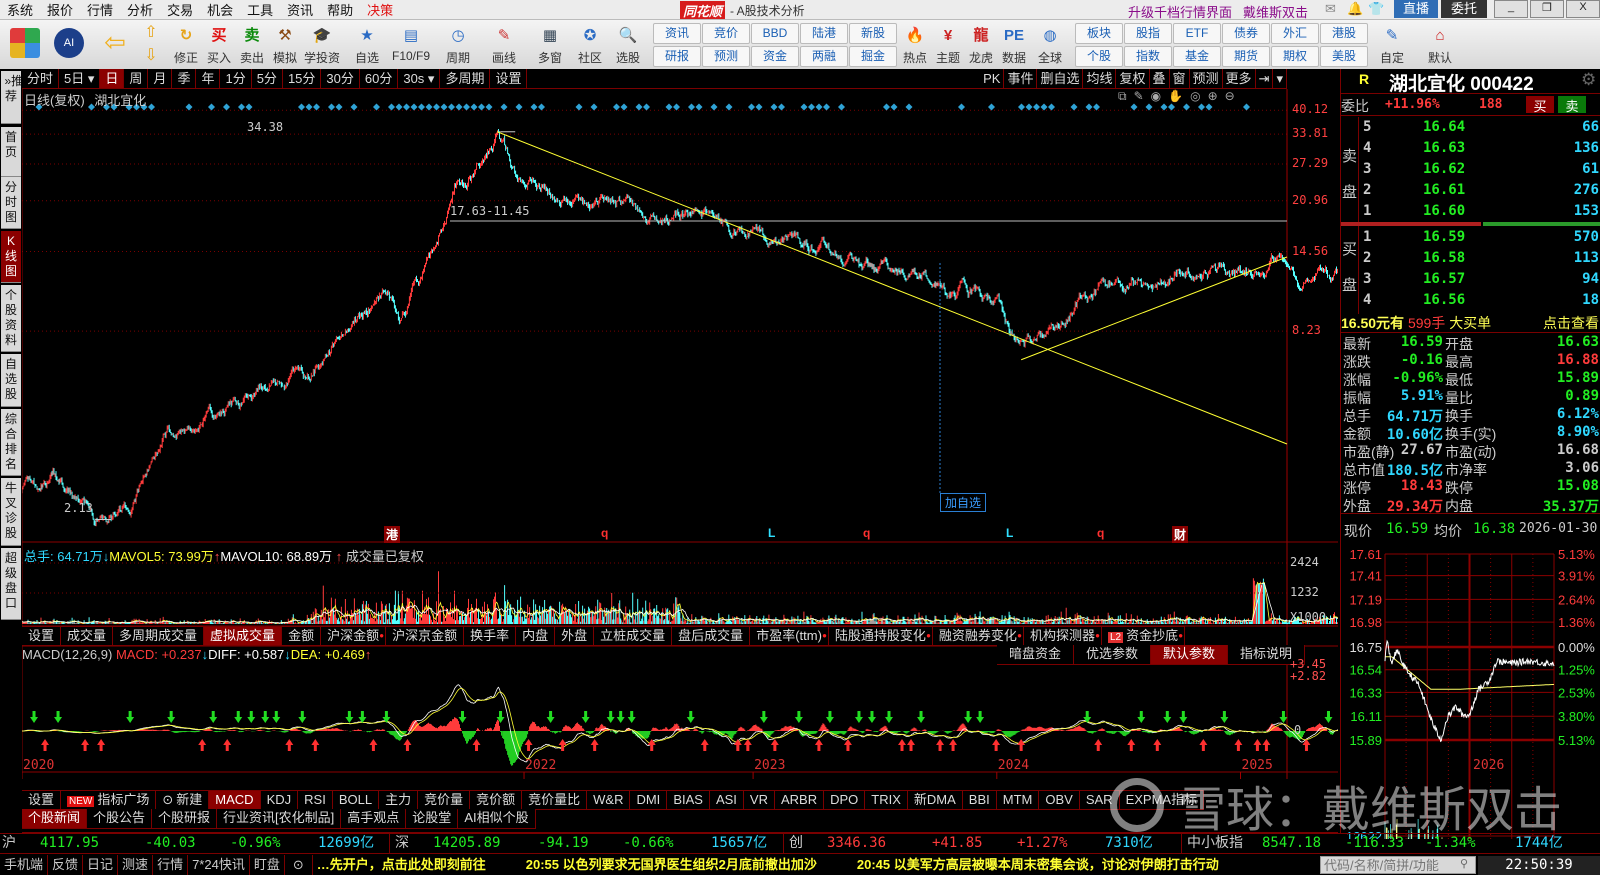 This screenshot has height=875, width=1600. I want to click on period-tab: 多周期, so click(465, 78).